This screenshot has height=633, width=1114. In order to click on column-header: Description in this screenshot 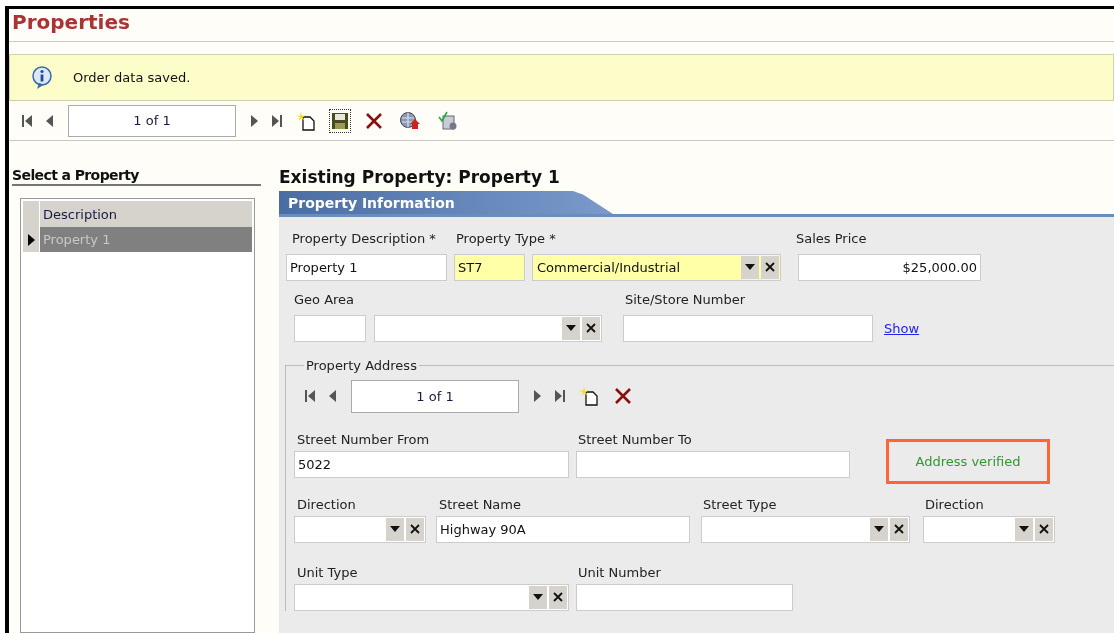, I will do `click(146, 214)`.